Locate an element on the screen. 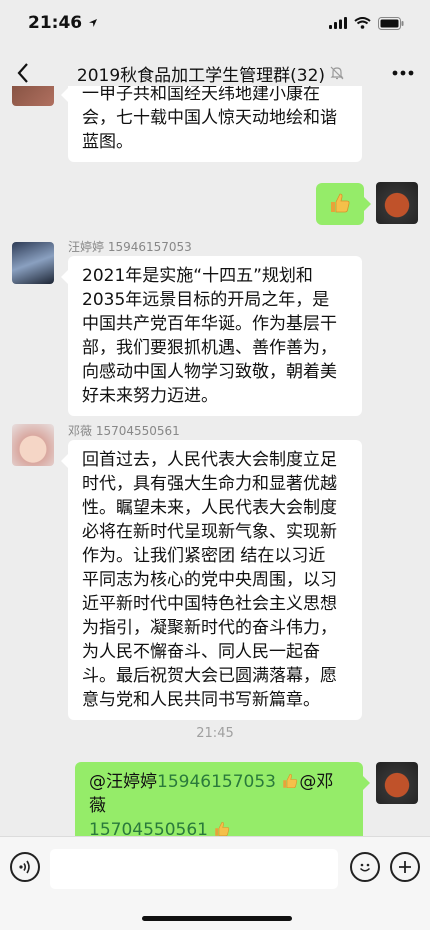 Image resolution: width=430 pixels, height=930 pixels. signal-icon is located at coordinates (338, 23).